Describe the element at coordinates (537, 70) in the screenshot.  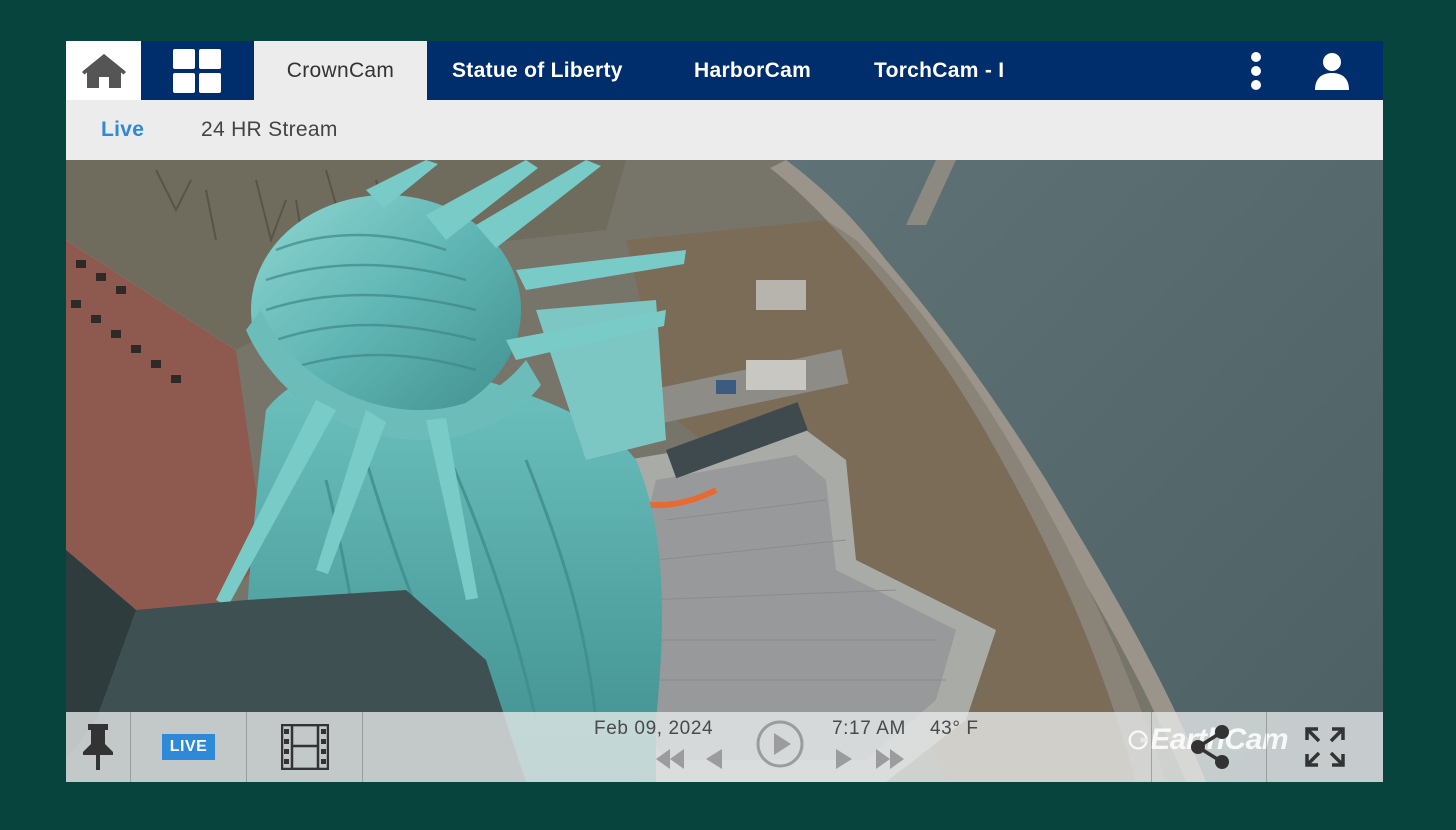
I see `tab-statue-of-liberty: Statue of Liberty` at that location.